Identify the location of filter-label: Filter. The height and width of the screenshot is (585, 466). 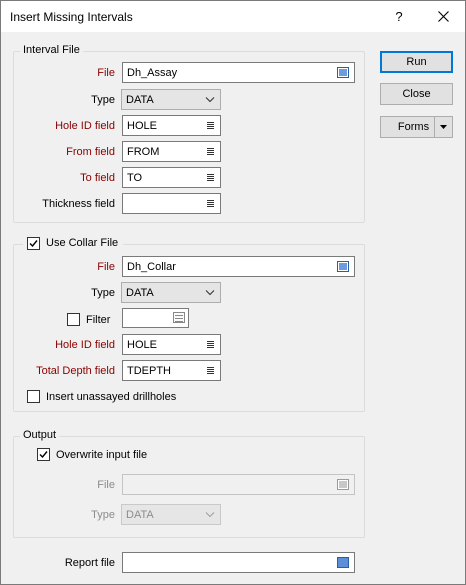
(98, 320).